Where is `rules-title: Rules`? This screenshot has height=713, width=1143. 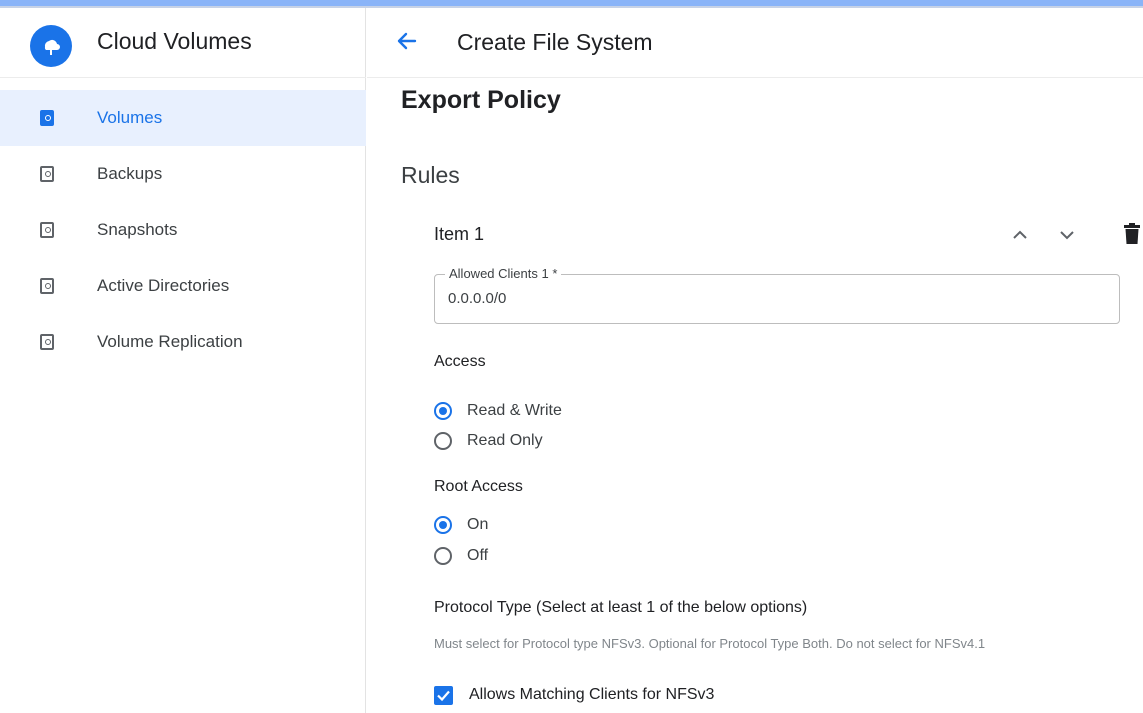 rules-title: Rules is located at coordinates (430, 175).